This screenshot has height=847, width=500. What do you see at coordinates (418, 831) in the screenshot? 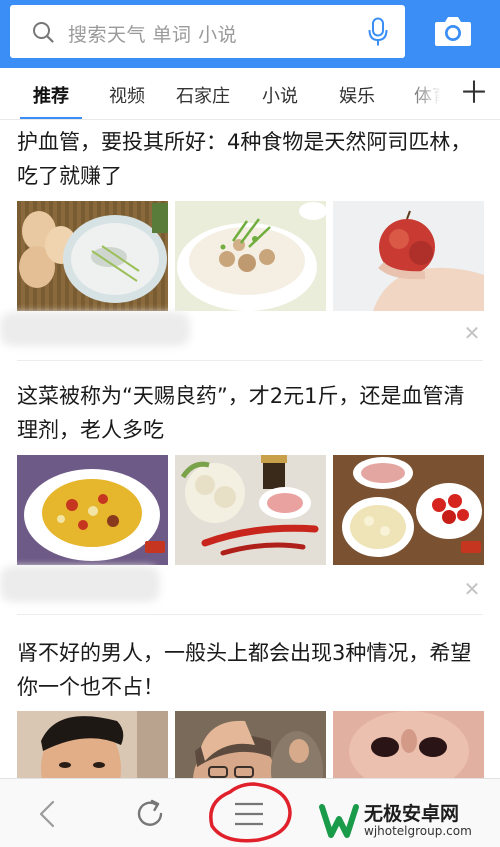
I see `watermark-url: wjhotelgroup.com` at bounding box center [418, 831].